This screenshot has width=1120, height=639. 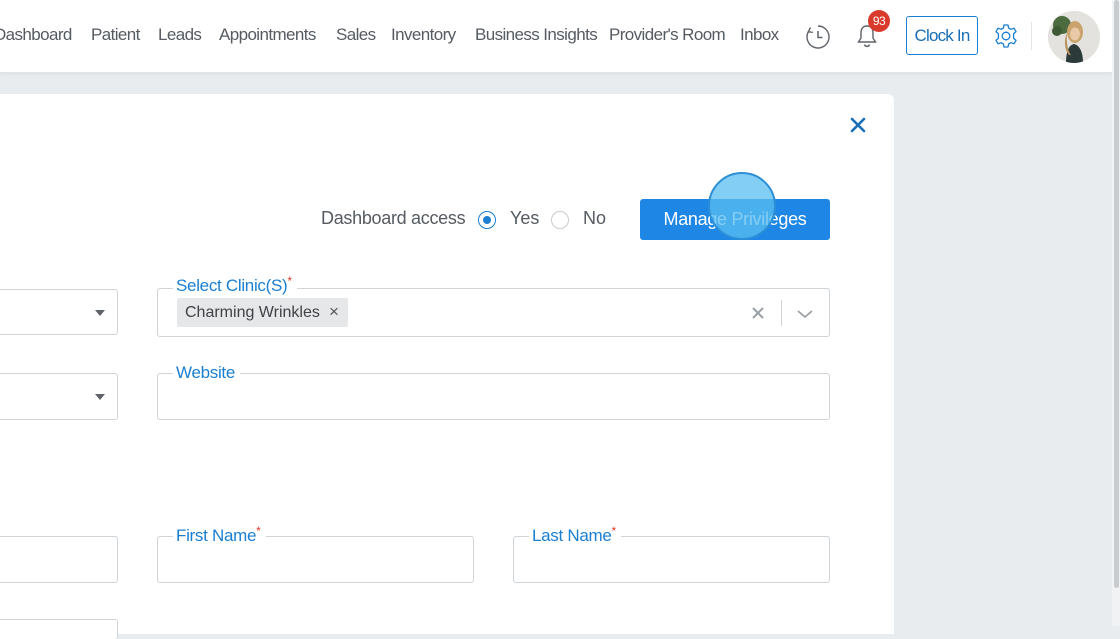 I want to click on nav-item-patient: Patient, so click(x=115, y=35).